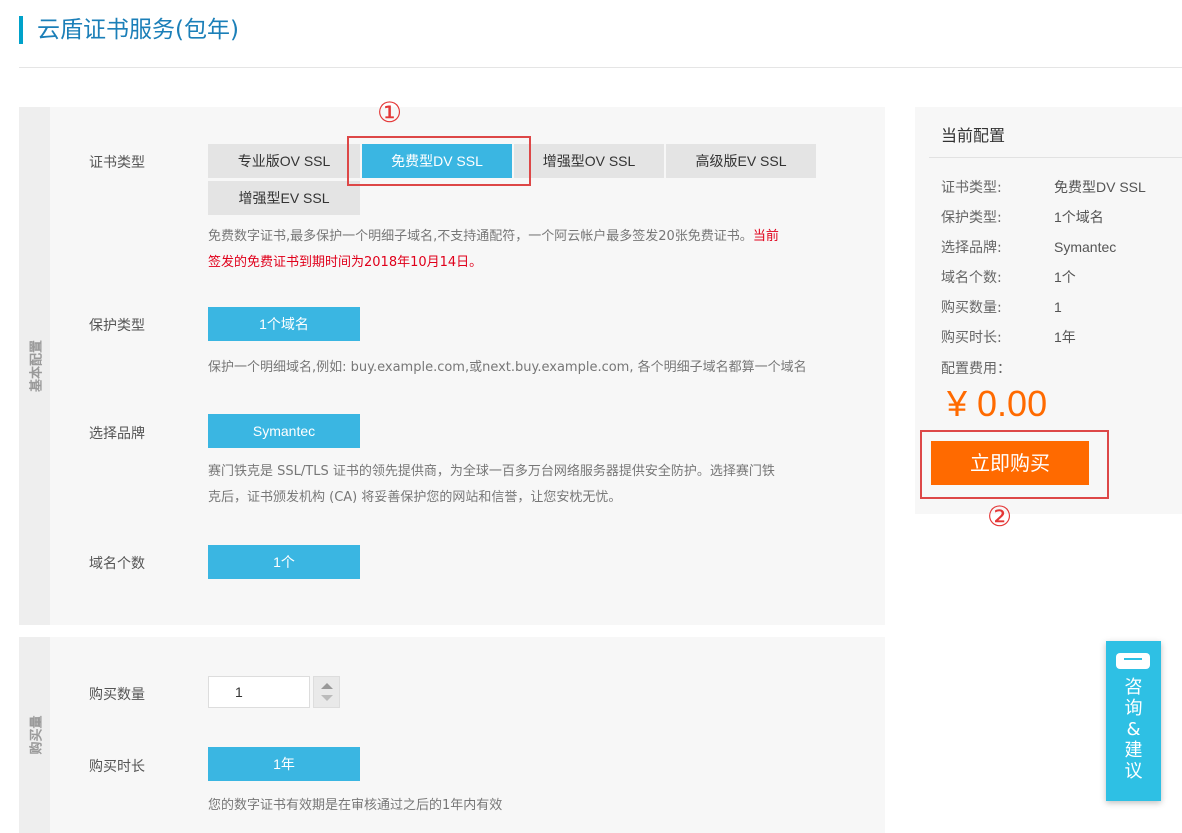  Describe the element at coordinates (284, 324) in the screenshot. I see `protect-option-one-domain: 1个域名` at that location.